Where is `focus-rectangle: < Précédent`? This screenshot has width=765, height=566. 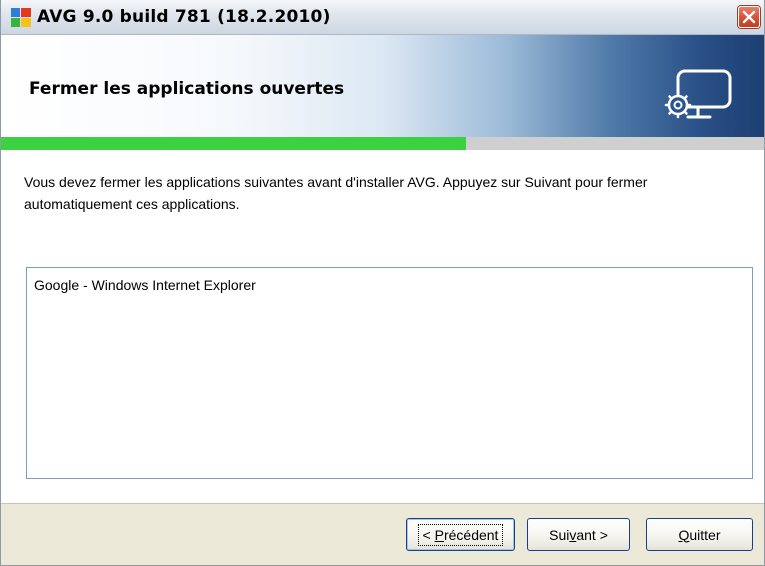
focus-rectangle: < Précédent is located at coordinates (460, 534).